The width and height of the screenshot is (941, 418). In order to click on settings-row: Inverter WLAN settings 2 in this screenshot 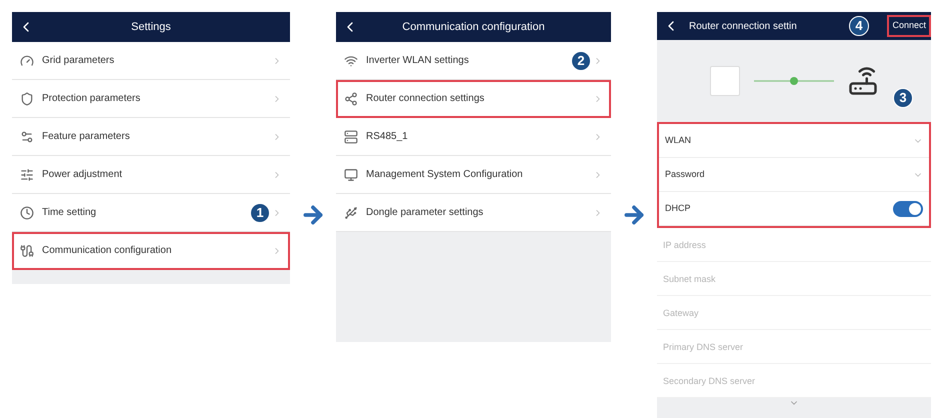, I will do `click(473, 61)`.